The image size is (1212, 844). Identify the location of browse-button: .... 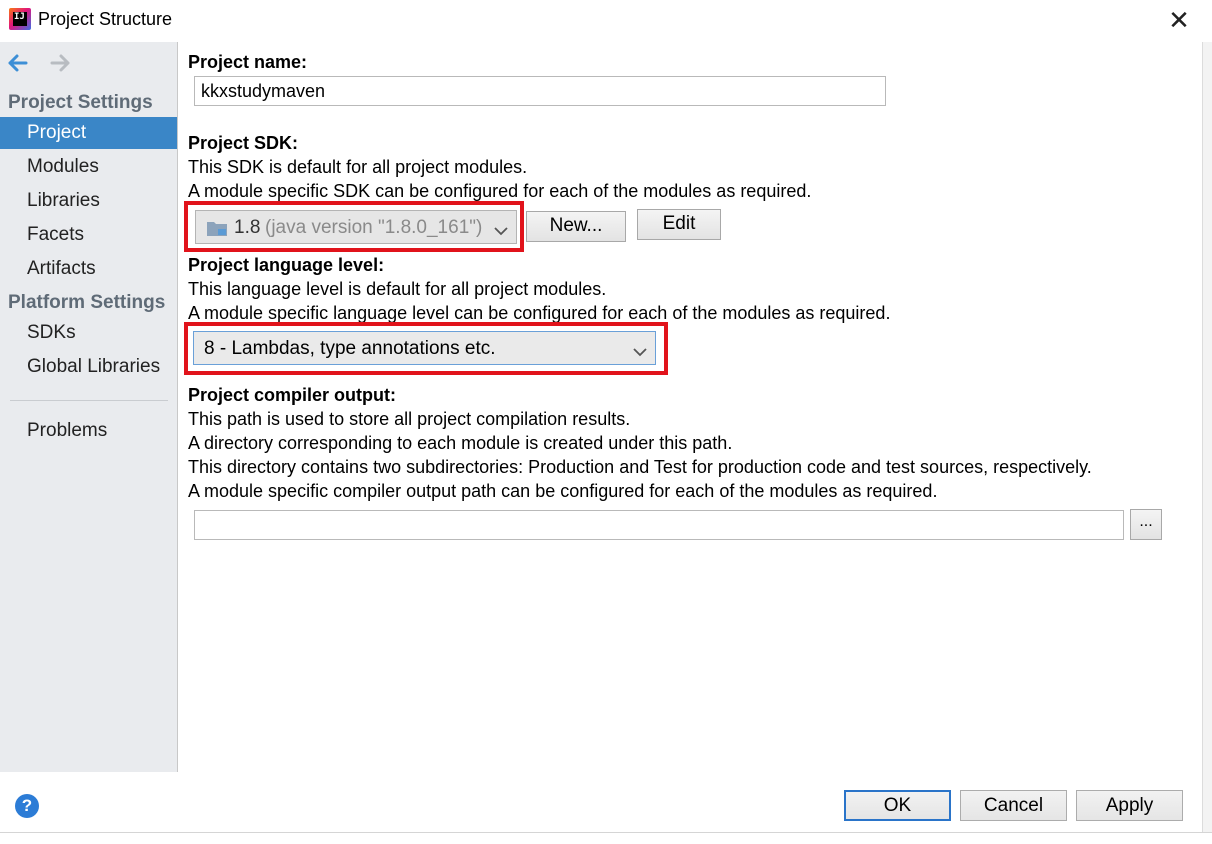
(1146, 524).